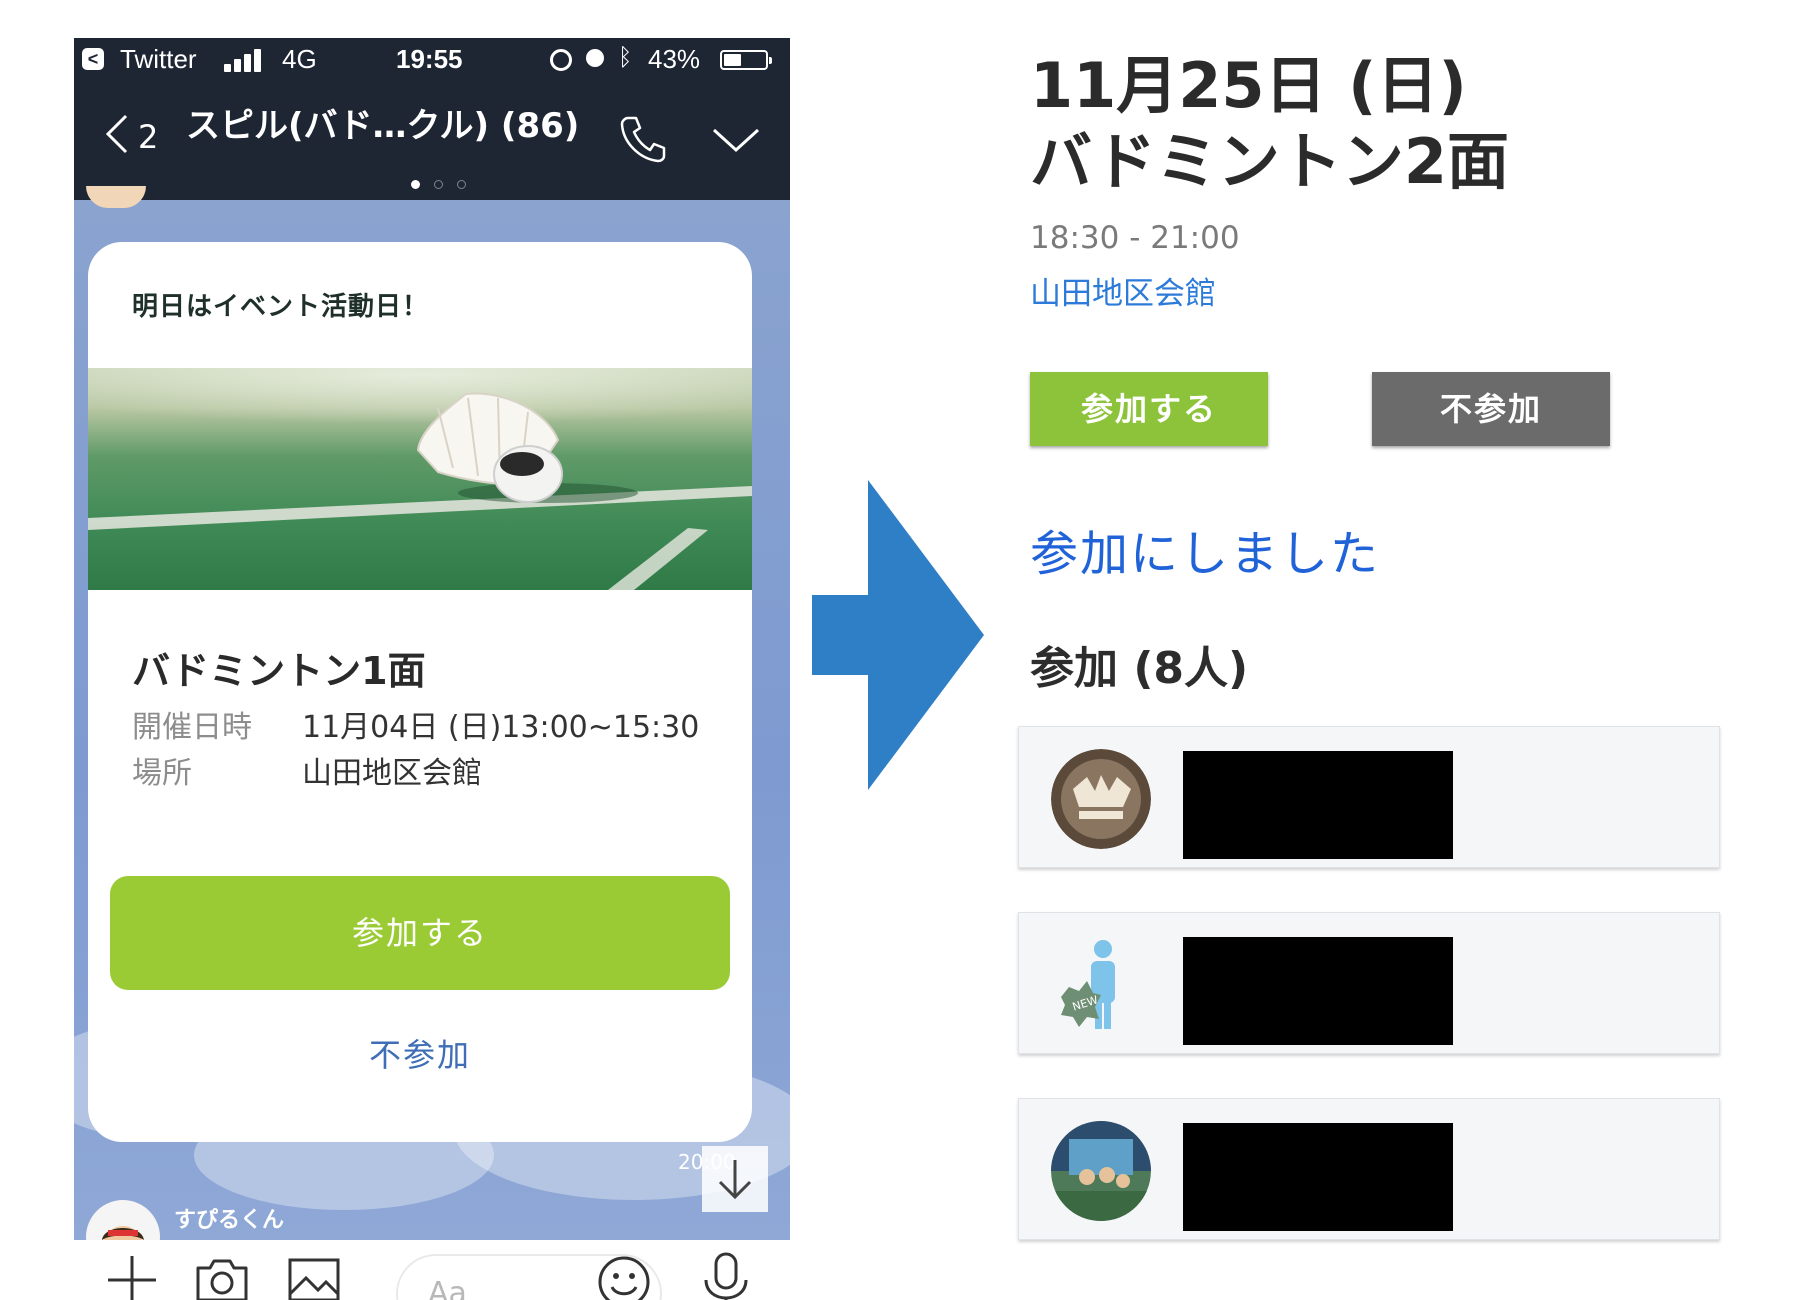 The width and height of the screenshot is (1800, 1300). Describe the element at coordinates (501, 727) in the screenshot. I see `event-datetime-value: 11月04日 (日)13:00~15:30` at that location.